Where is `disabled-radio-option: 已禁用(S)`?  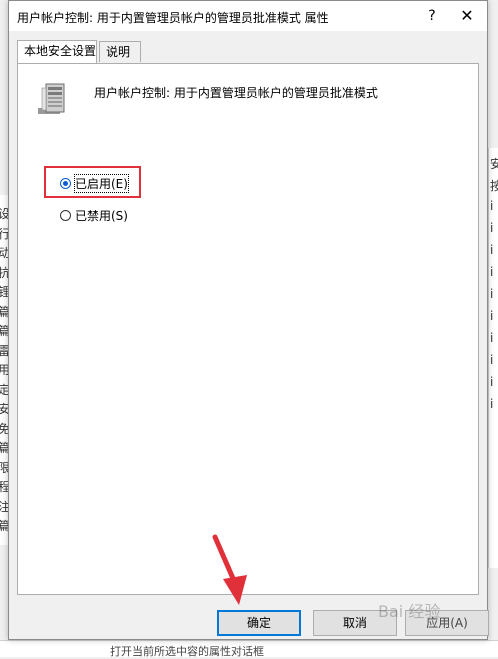
disabled-radio-option: 已禁用(S) is located at coordinates (94, 215).